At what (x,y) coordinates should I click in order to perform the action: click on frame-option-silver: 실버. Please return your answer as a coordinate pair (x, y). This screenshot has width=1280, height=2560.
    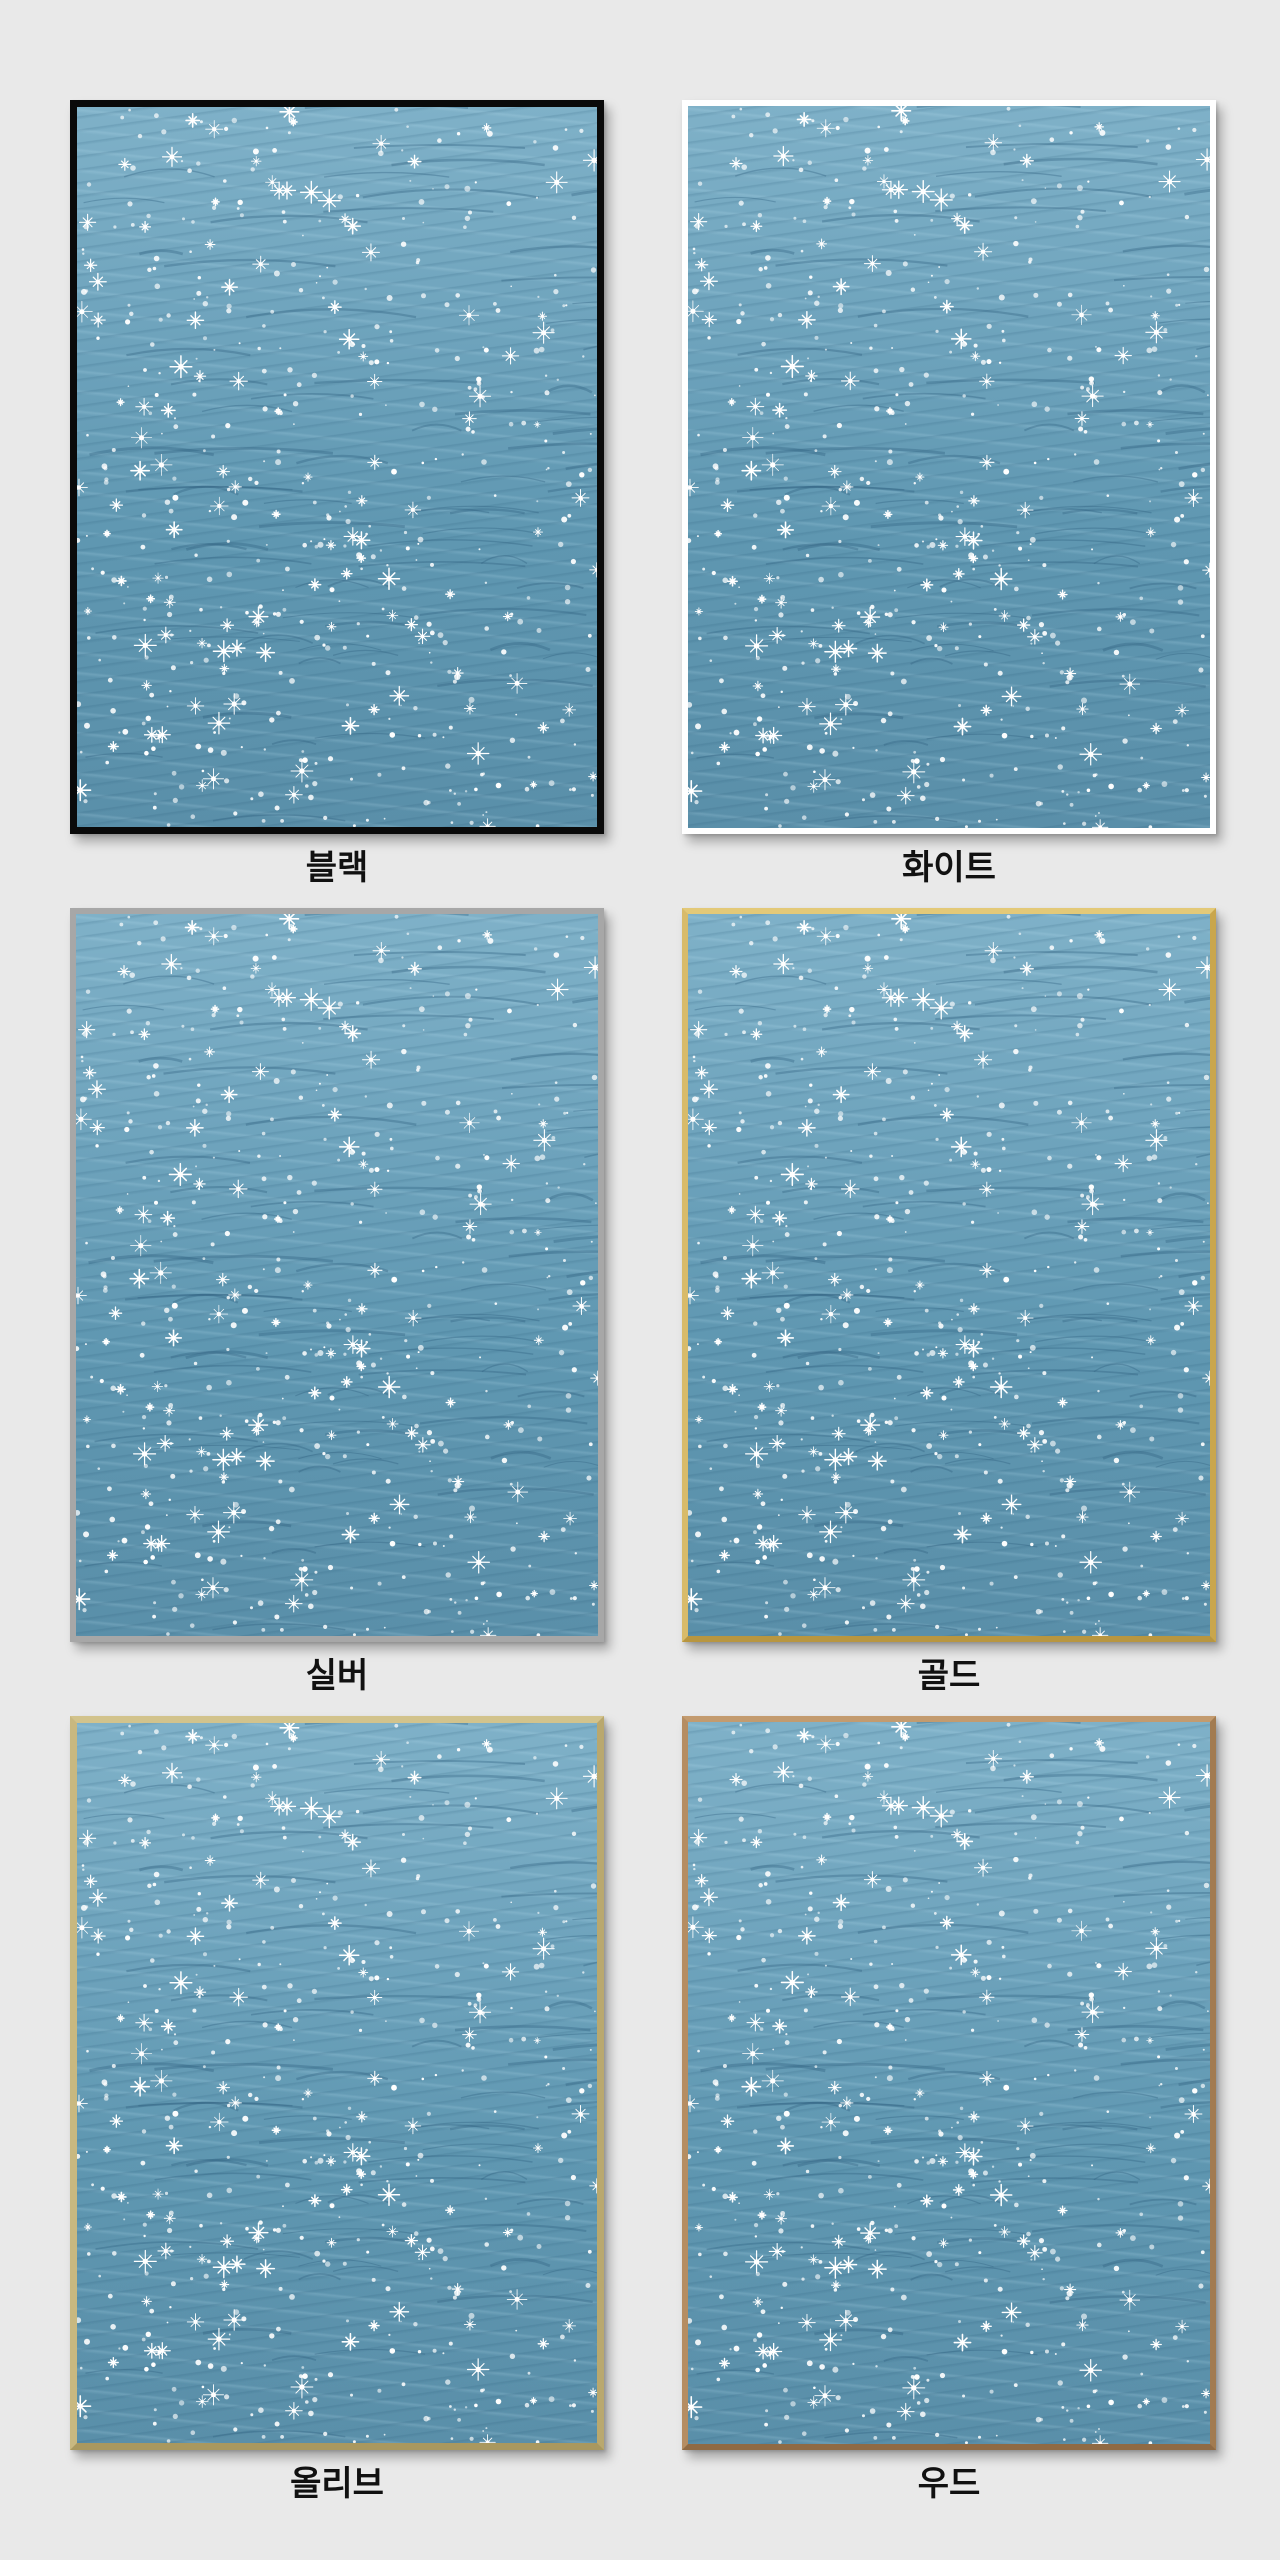
    Looking at the image, I should click on (337, 1302).